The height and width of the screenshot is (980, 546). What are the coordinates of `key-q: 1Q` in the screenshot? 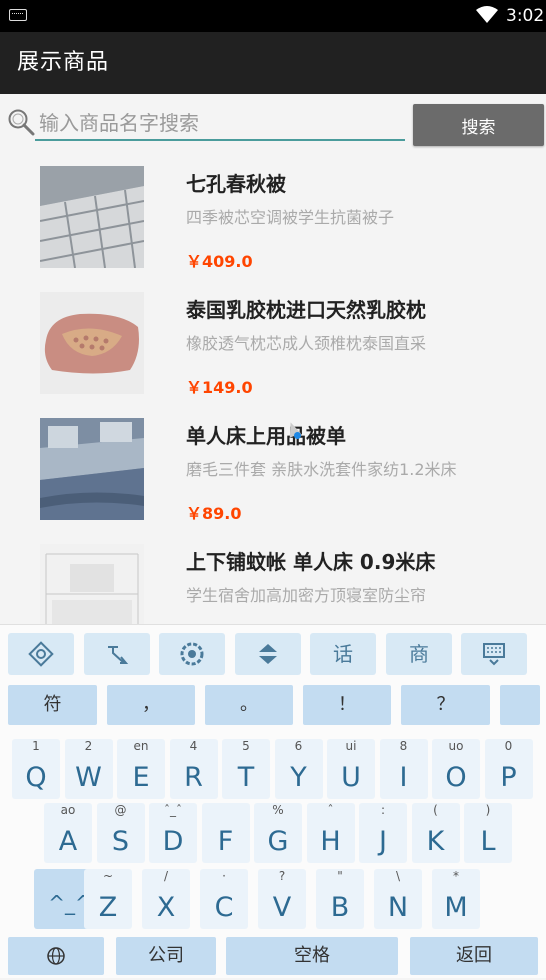 It's located at (36, 769).